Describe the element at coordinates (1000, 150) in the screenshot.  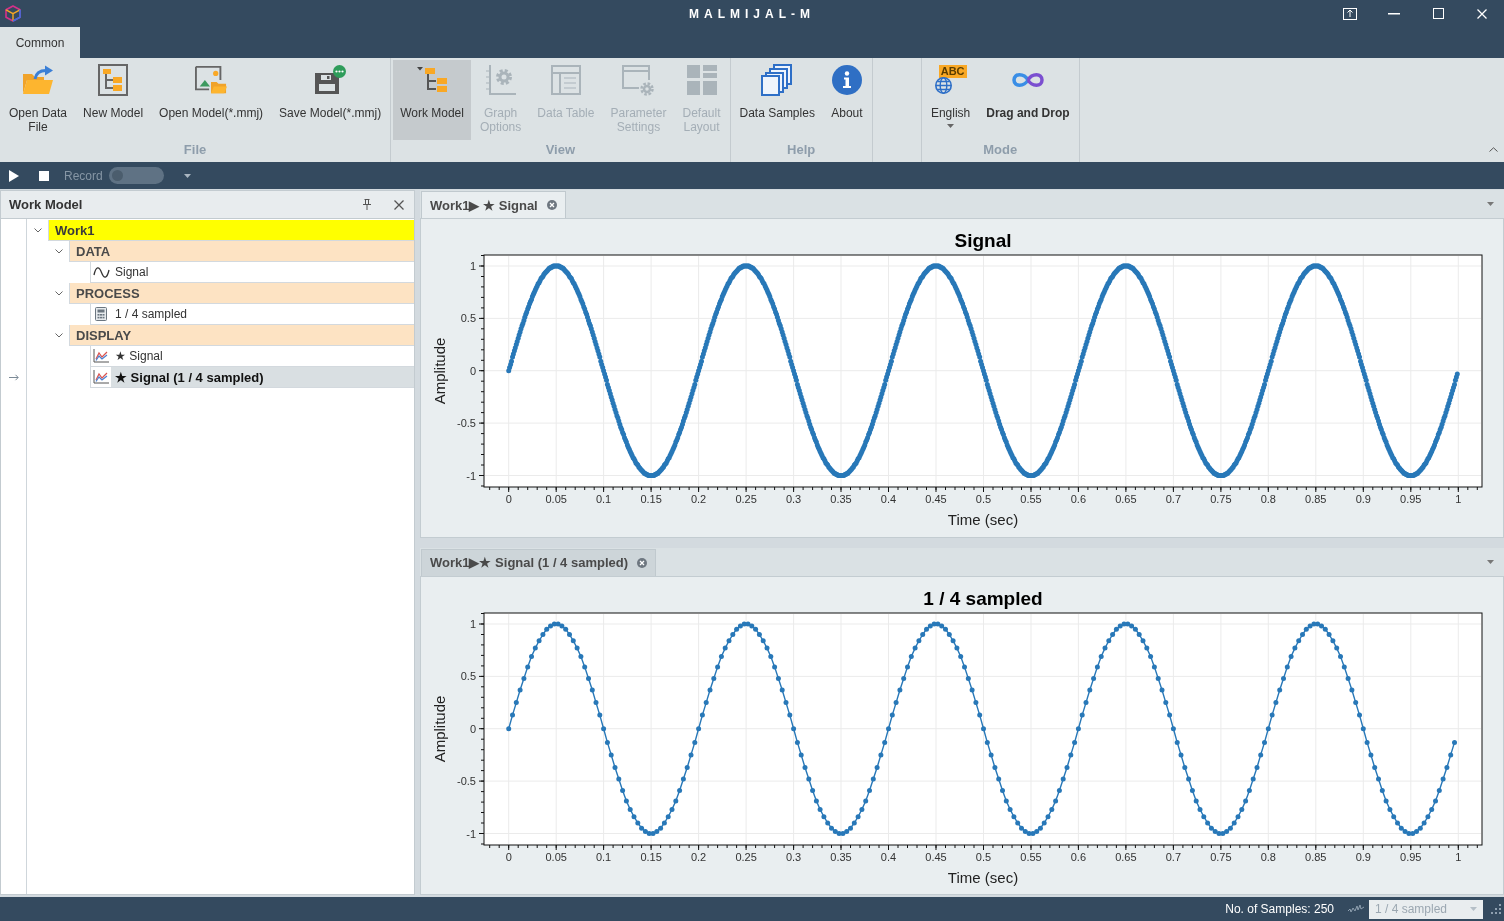
I see `group-label: Mode` at that location.